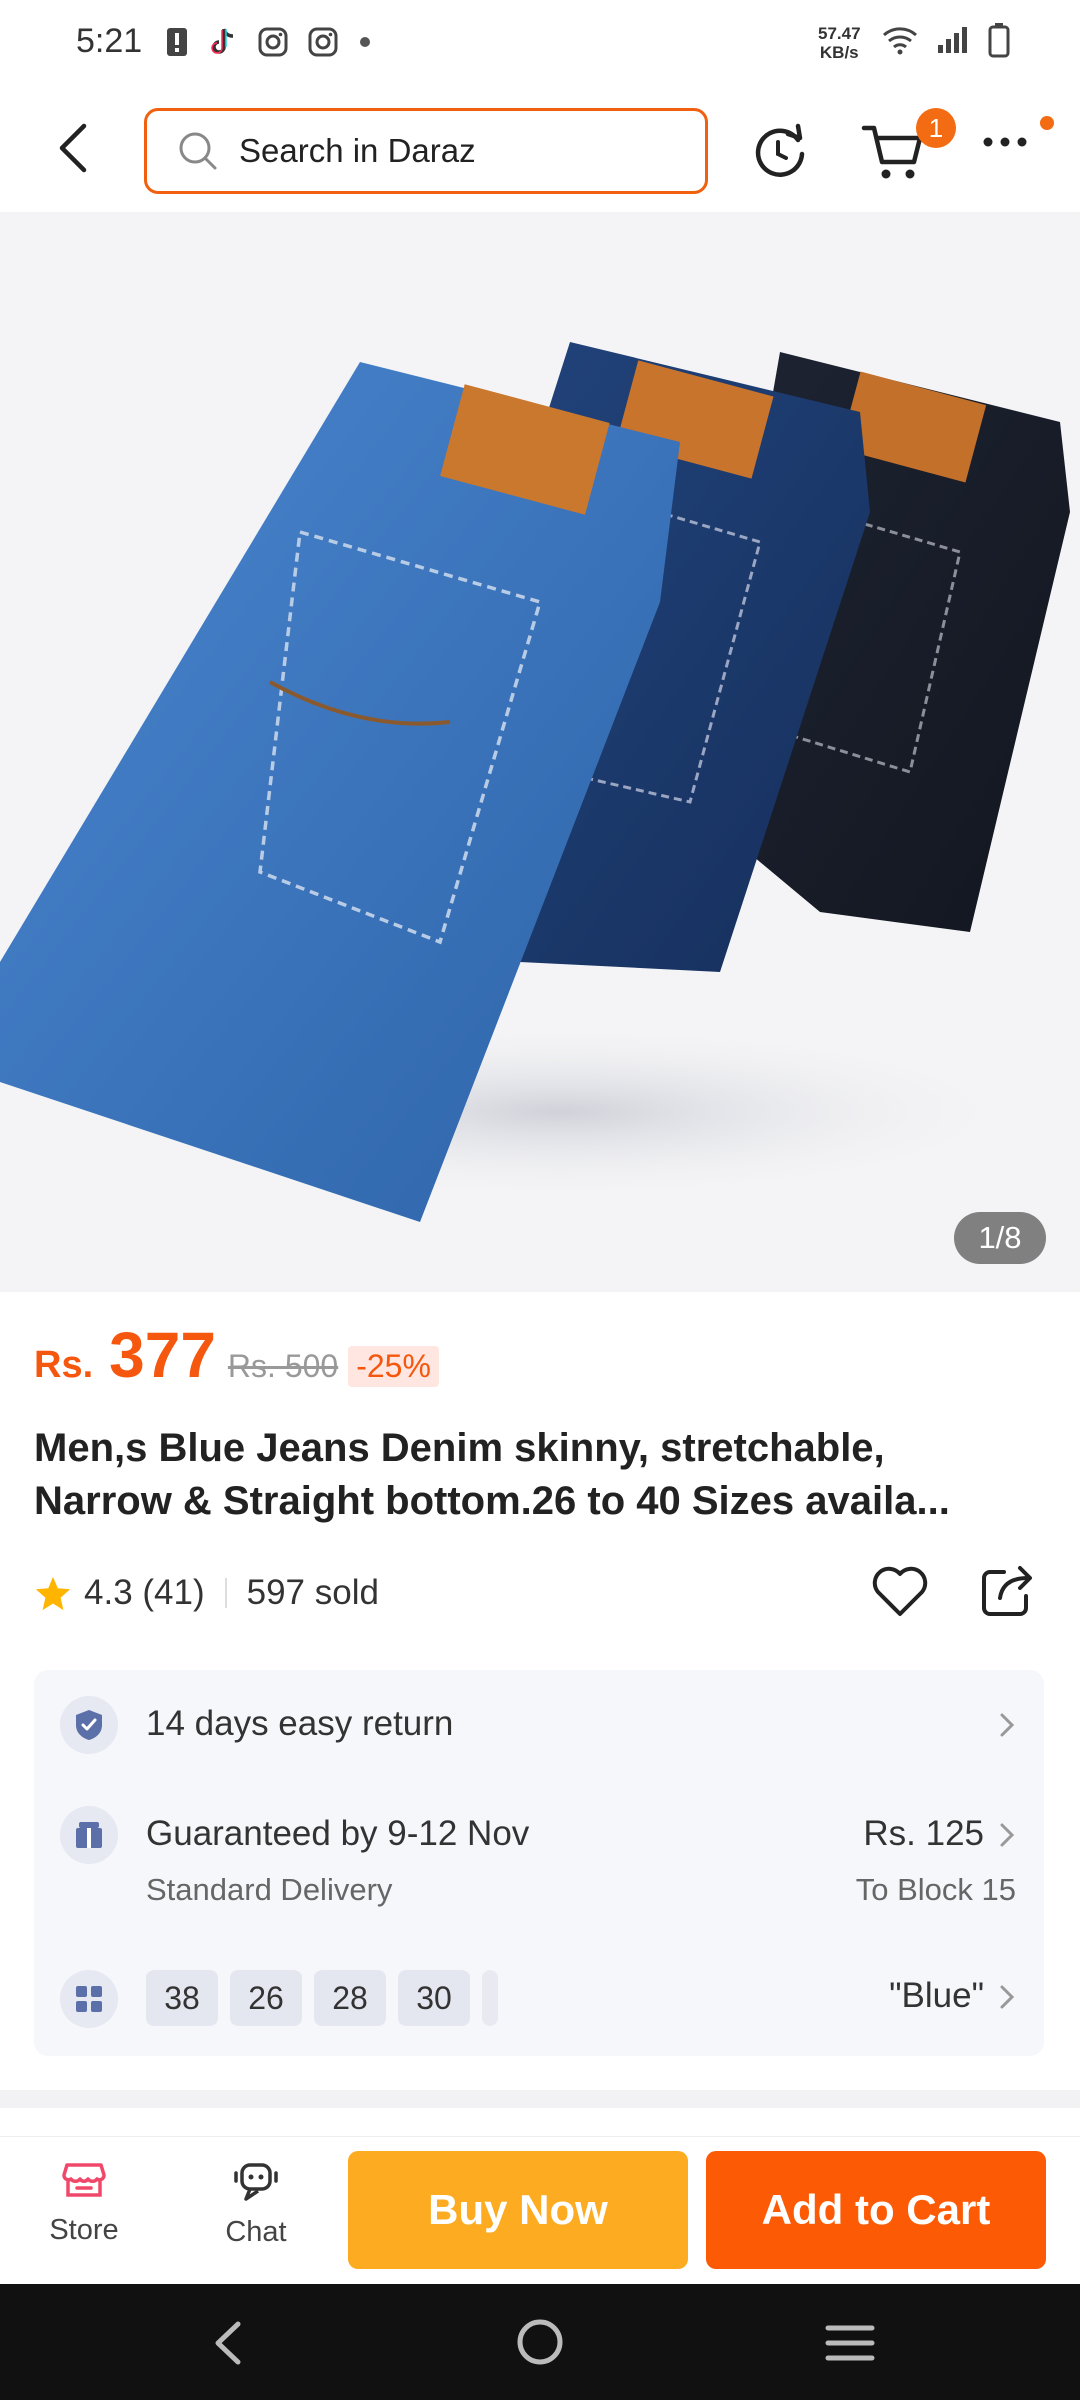 The image size is (1080, 2400). What do you see at coordinates (89, 1725) in the screenshot?
I see `shield-check-icon` at bounding box center [89, 1725].